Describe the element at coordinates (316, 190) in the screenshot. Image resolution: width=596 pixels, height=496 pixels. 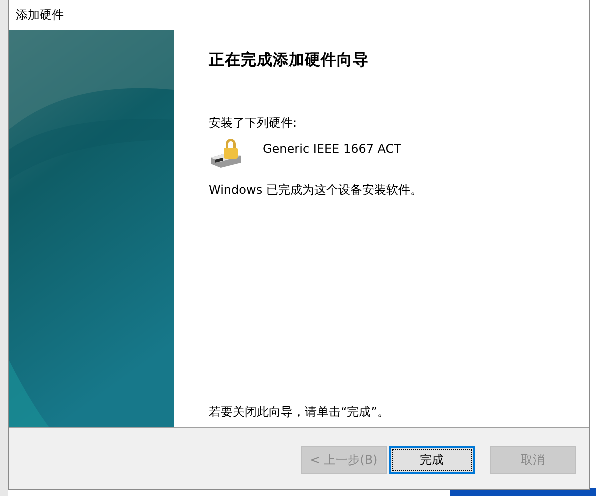
I see `completion-message: Windows 已完成为这个设备安装软件。` at that location.